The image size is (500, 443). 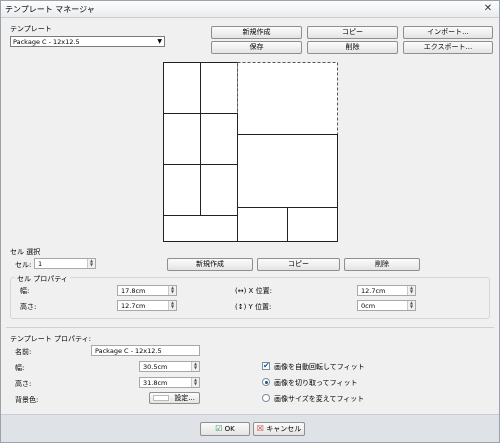 What do you see at coordinates (169, 382) in the screenshot?
I see `template-height-stepper: 31.8cm ▲ ▼` at bounding box center [169, 382].